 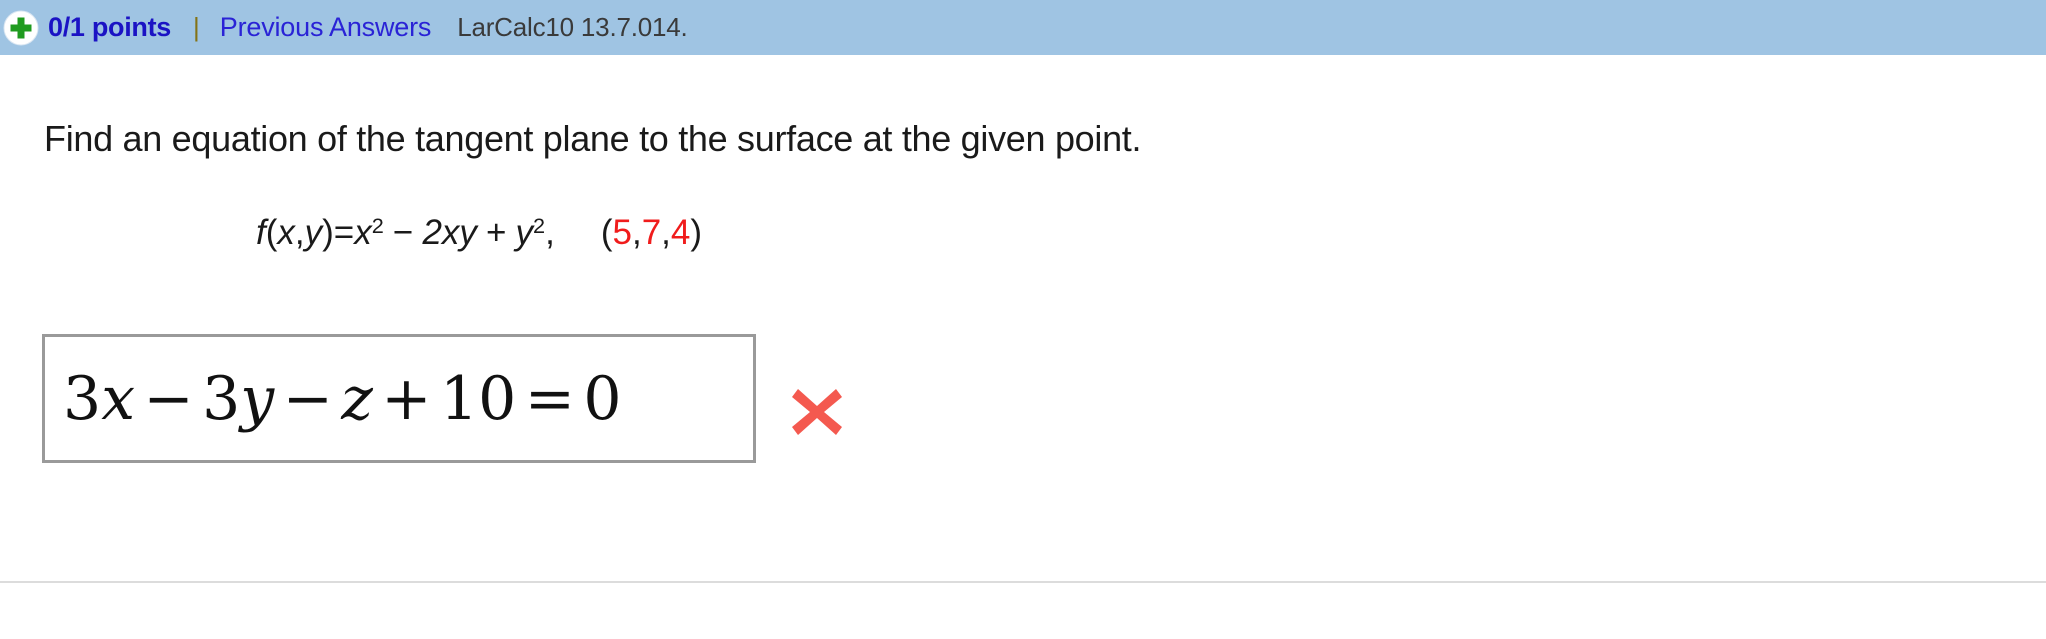 I want to click on answer-op-2: −, so click(x=307, y=398).